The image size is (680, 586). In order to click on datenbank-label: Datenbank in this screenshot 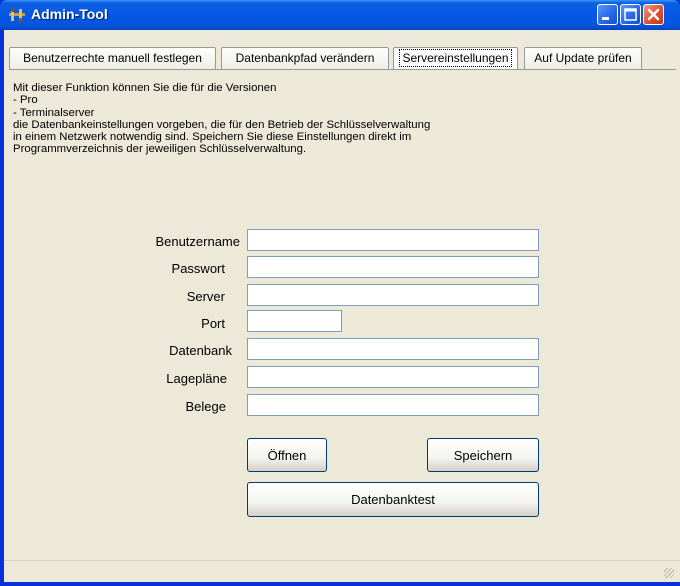, I will do `click(200, 350)`.